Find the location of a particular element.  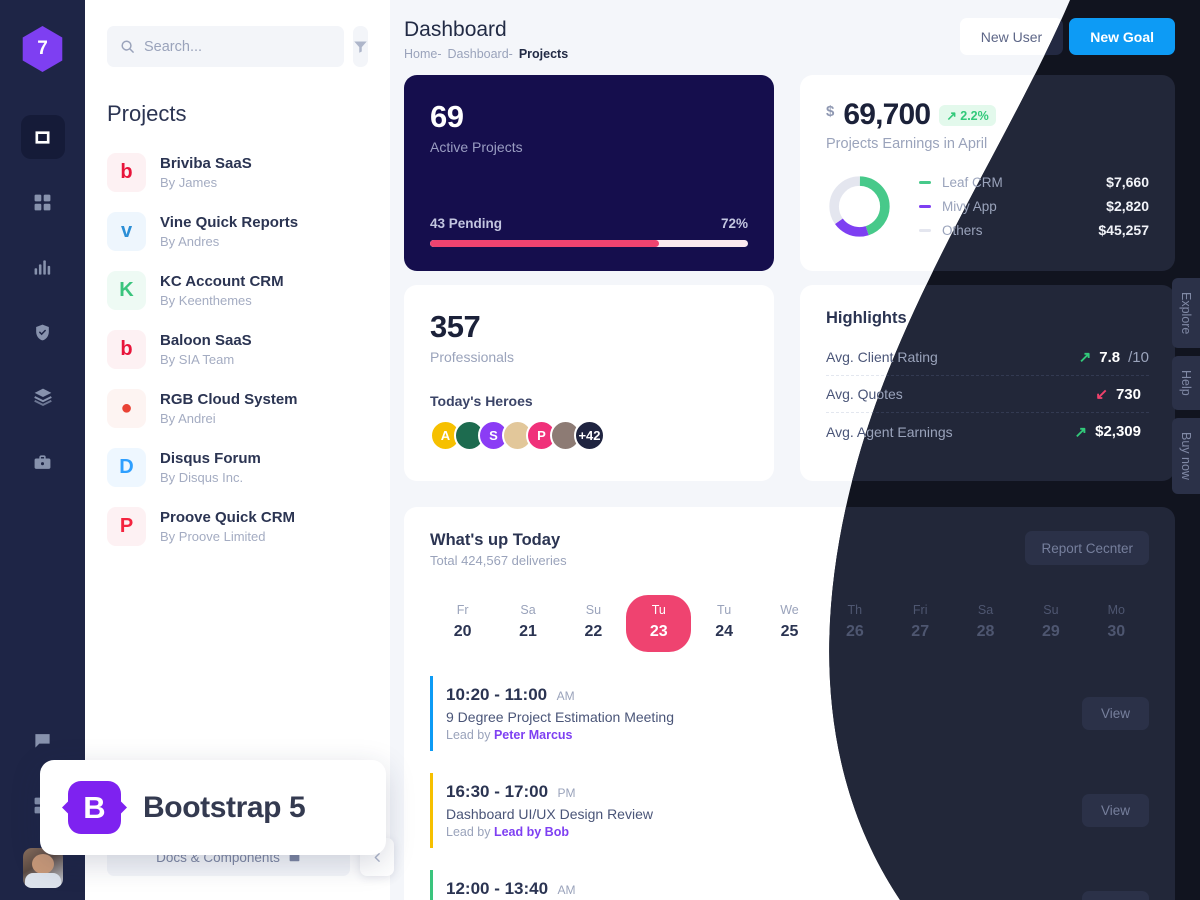

heroes-avatars: A S P +42 is located at coordinates (589, 435).